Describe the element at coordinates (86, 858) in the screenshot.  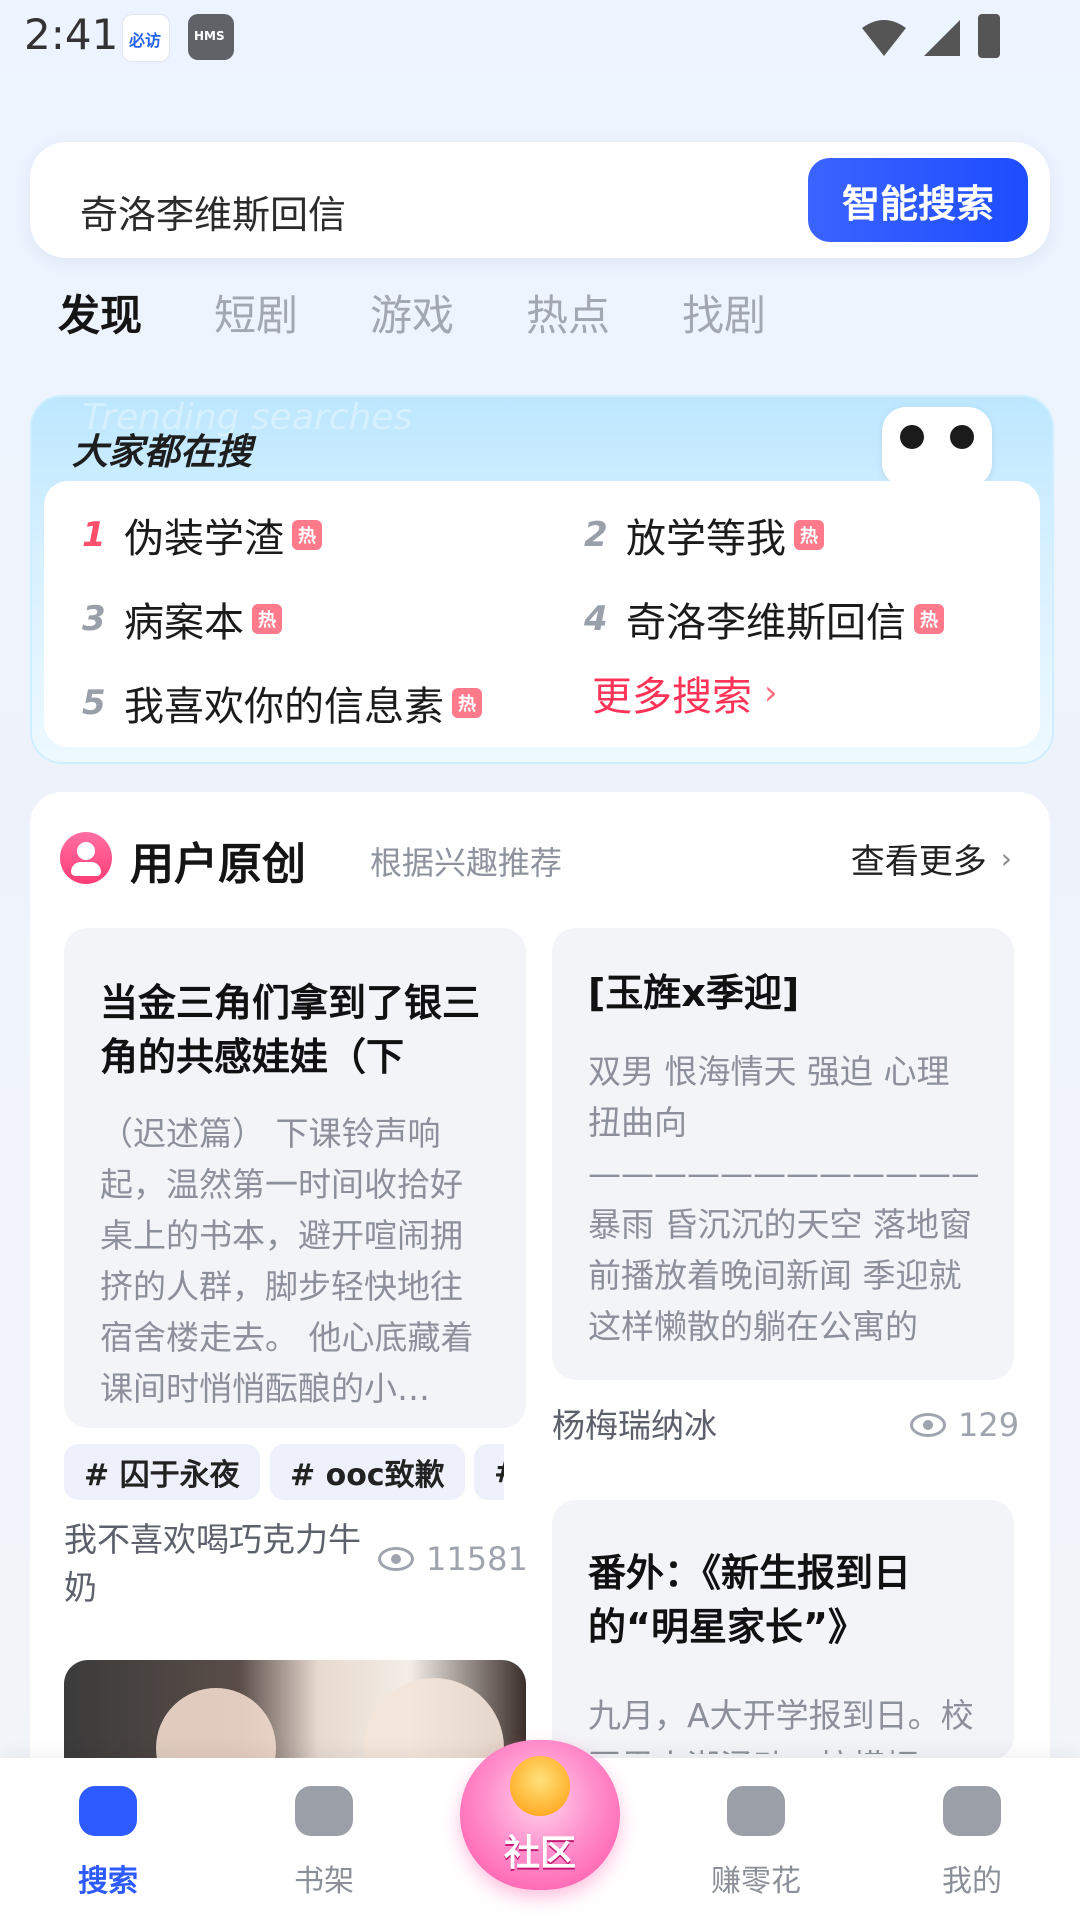
I see `user-icon` at that location.